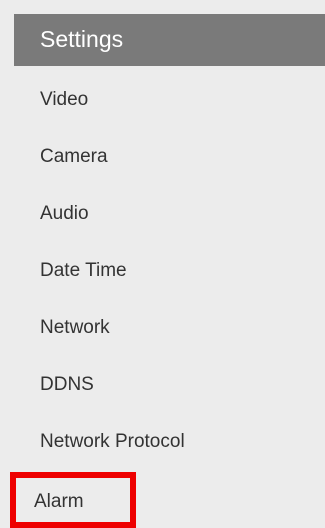 This screenshot has width=325, height=528. Describe the element at coordinates (169, 385) in the screenshot. I see `menu-item-ddns: DDNS` at that location.